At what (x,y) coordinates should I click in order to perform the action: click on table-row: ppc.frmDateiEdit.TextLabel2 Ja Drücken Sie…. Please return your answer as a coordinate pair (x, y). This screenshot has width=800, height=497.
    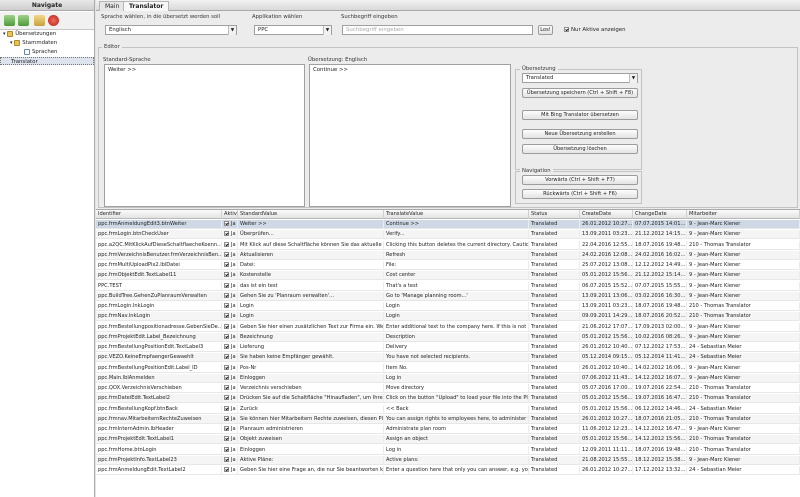
    Looking at the image, I should click on (448, 399).